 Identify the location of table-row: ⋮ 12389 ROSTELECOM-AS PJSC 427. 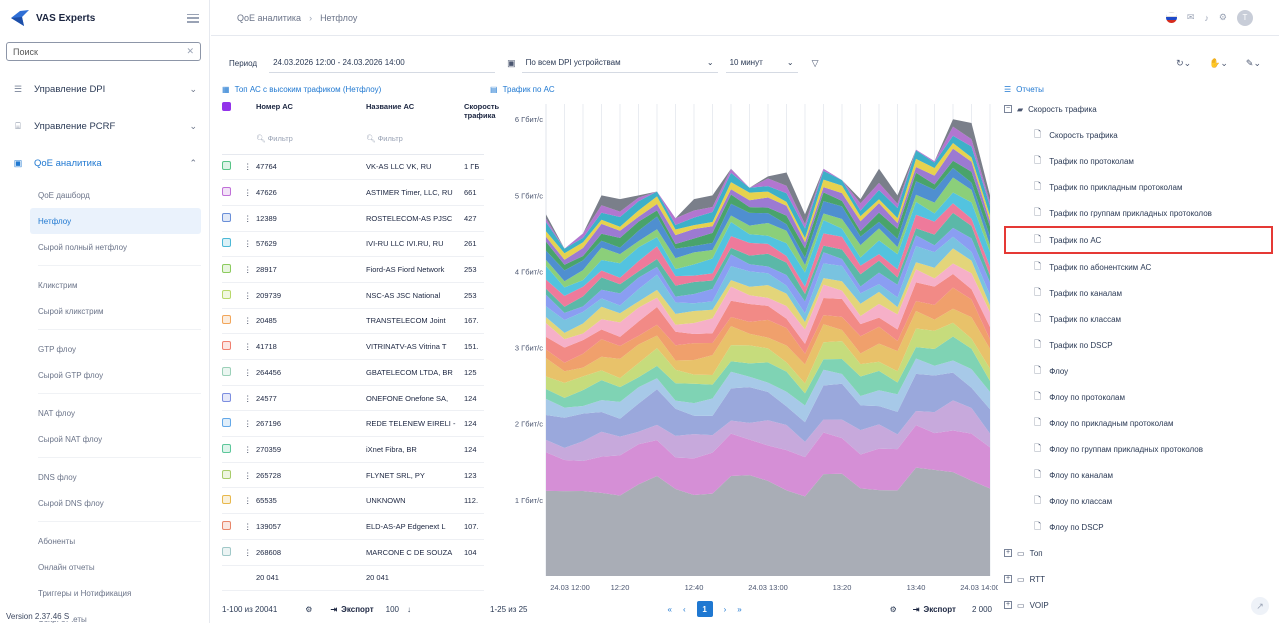
(353, 218).